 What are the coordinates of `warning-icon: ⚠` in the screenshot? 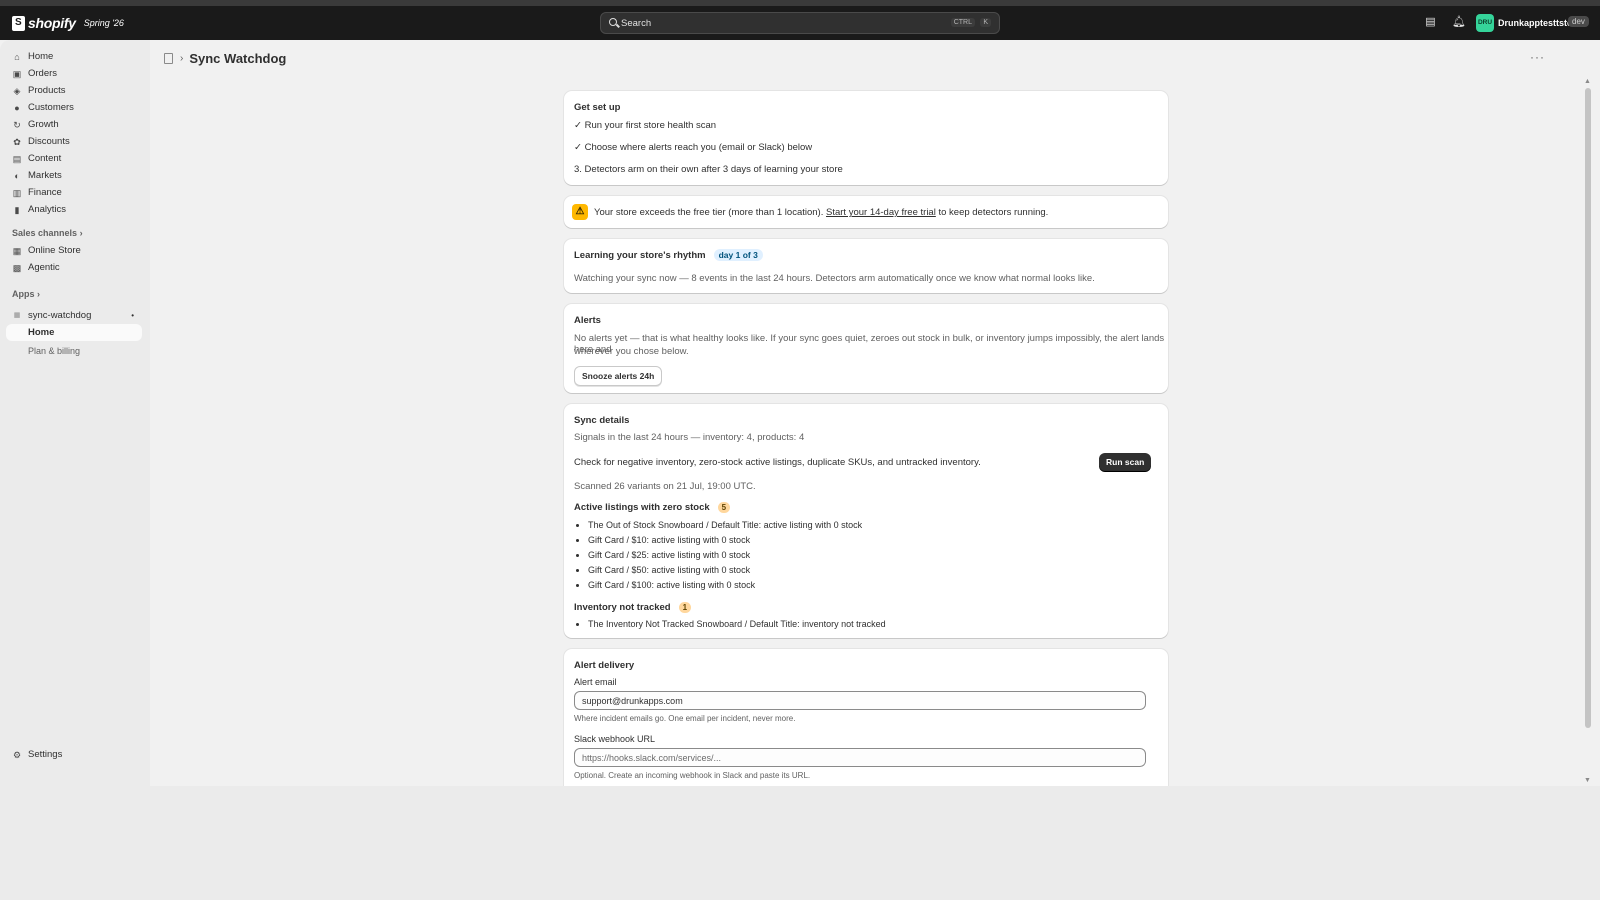 It's located at (580, 212).